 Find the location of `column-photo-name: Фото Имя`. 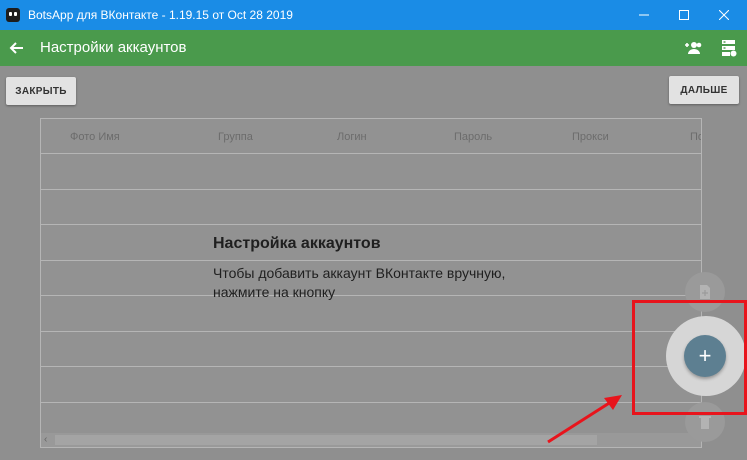

column-photo-name: Фото Имя is located at coordinates (95, 137).